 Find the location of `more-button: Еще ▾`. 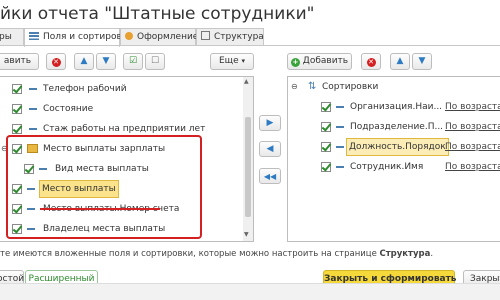

more-button: Еще ▾ is located at coordinates (232, 61).